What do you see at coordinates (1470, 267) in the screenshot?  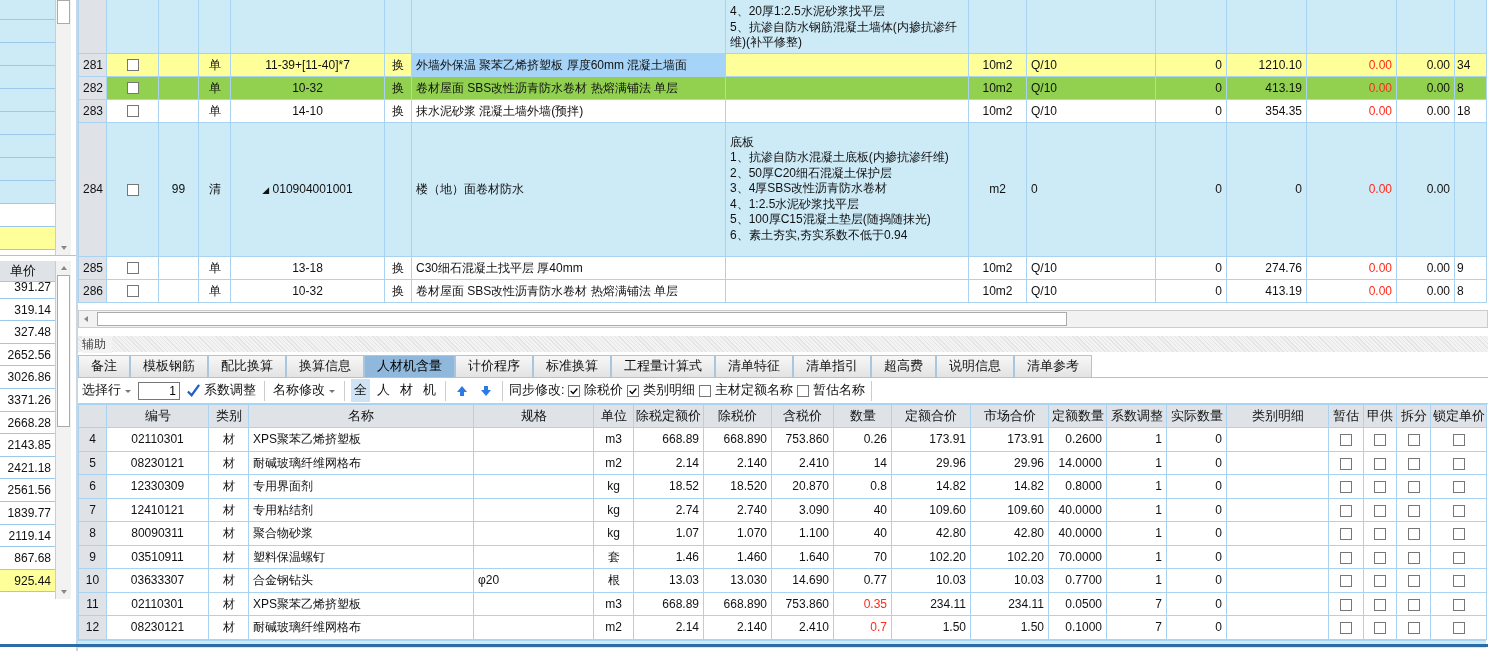 I see `table-cell: 9` at bounding box center [1470, 267].